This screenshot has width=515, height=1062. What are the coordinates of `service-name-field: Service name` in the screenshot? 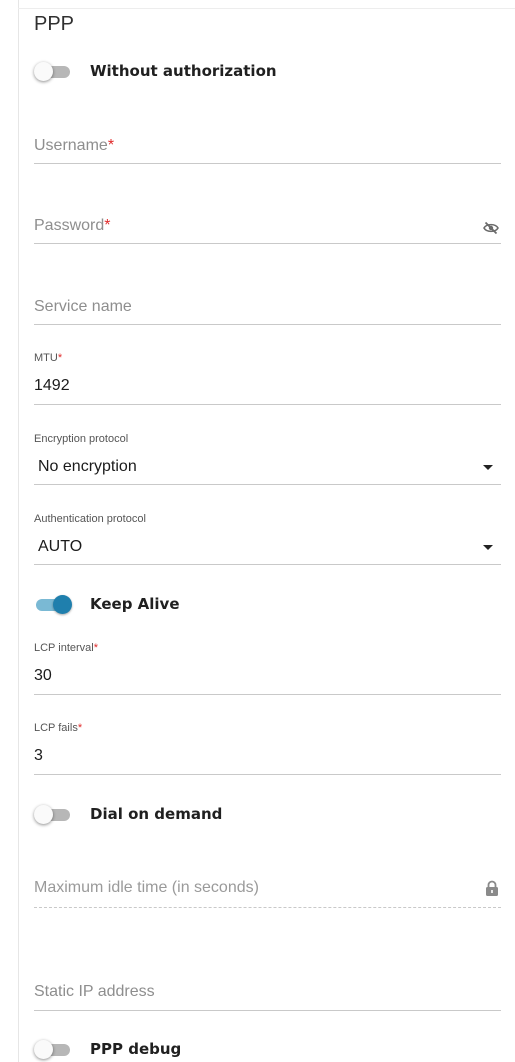 It's located at (267, 306).